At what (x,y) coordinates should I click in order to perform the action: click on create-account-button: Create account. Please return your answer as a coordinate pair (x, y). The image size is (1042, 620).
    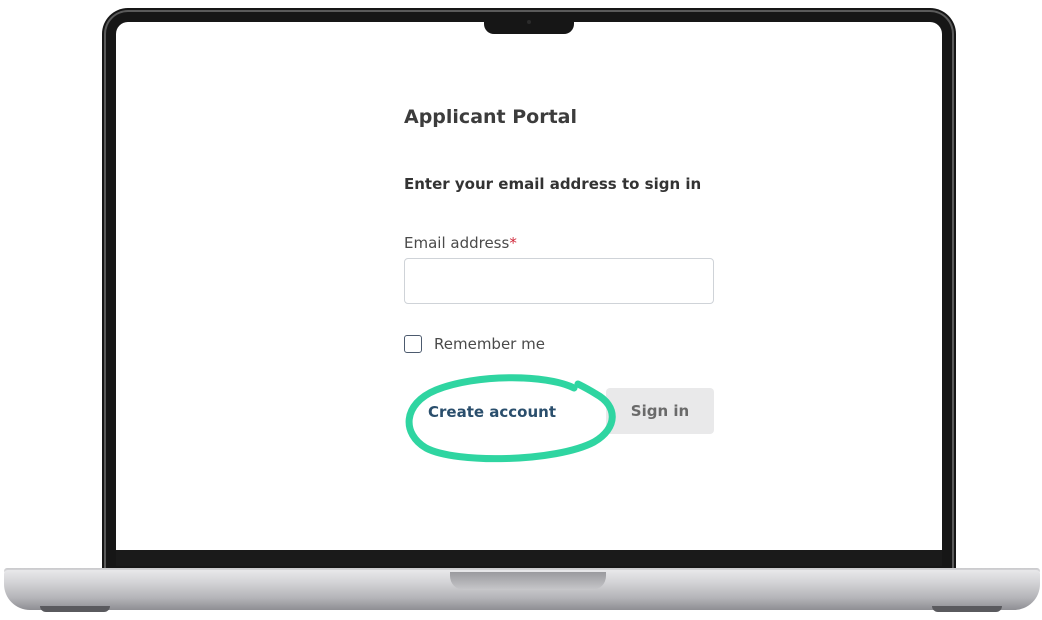
    Looking at the image, I should click on (492, 412).